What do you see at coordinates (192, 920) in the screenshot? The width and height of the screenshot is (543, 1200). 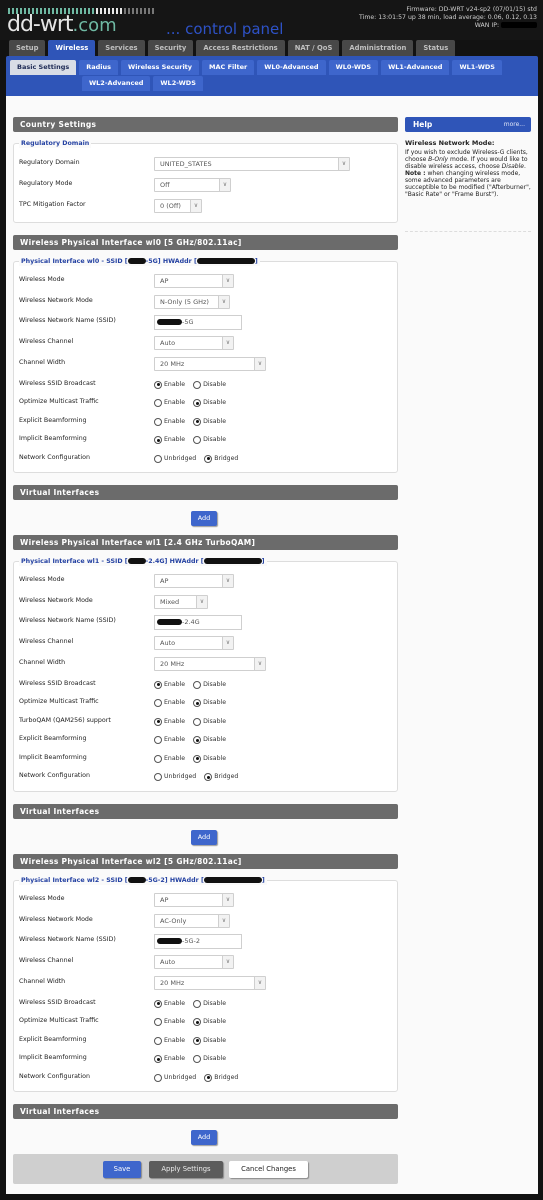 I see `network-mode-select: AC-Only ∨` at bounding box center [192, 920].